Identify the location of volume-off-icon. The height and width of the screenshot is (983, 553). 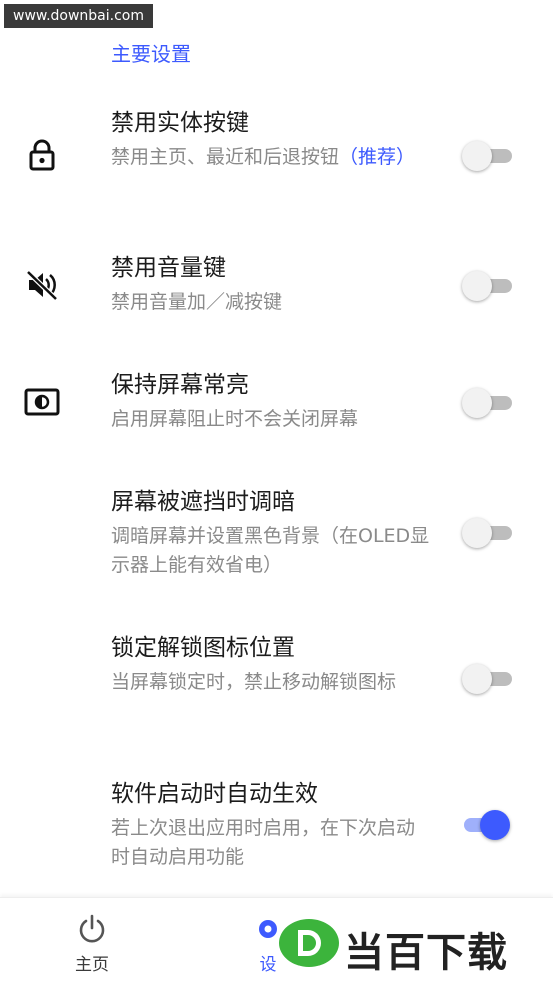
(42, 285).